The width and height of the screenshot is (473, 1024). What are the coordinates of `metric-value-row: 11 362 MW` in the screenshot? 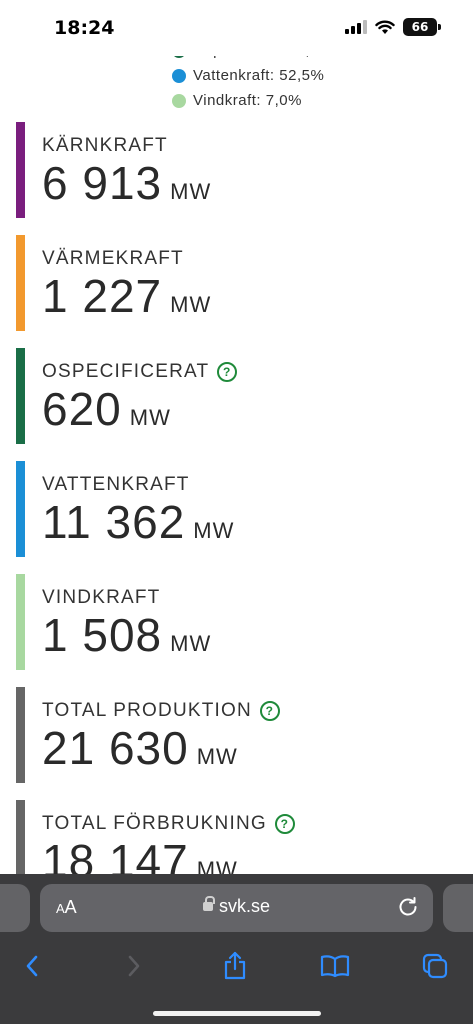 It's located at (257, 522).